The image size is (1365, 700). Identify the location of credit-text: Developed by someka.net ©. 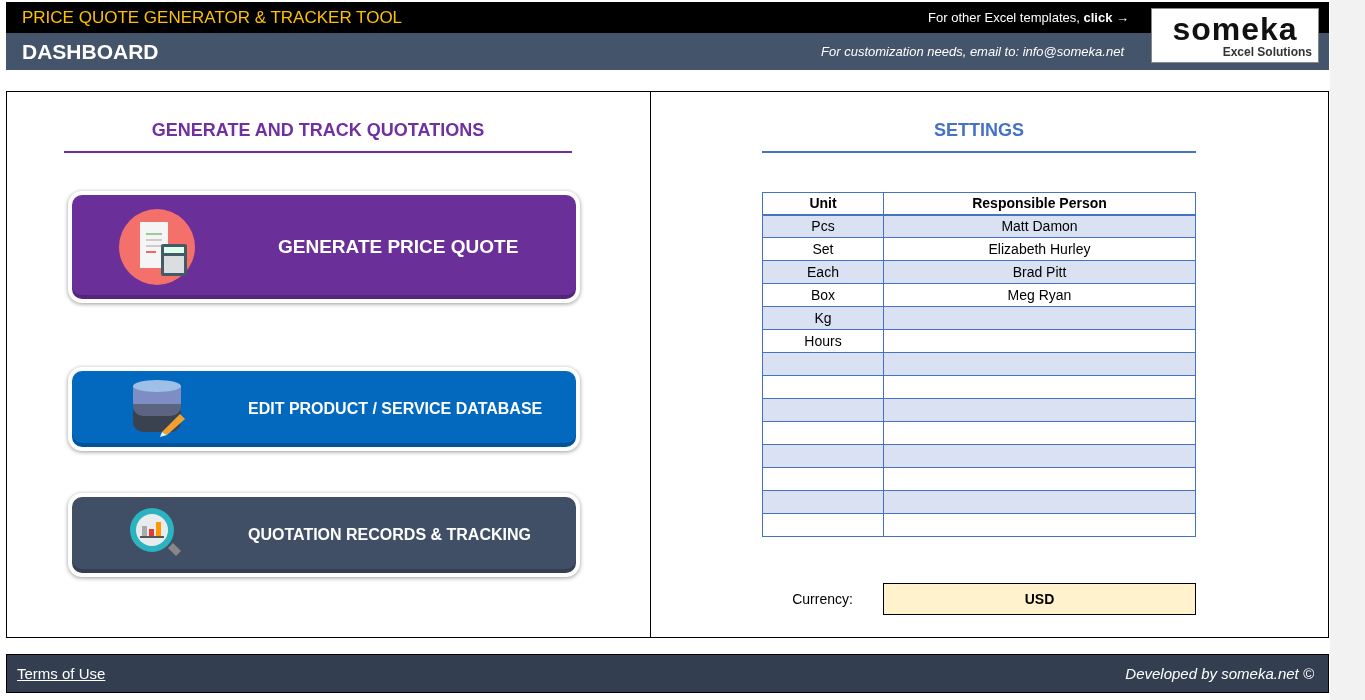
(1219, 673).